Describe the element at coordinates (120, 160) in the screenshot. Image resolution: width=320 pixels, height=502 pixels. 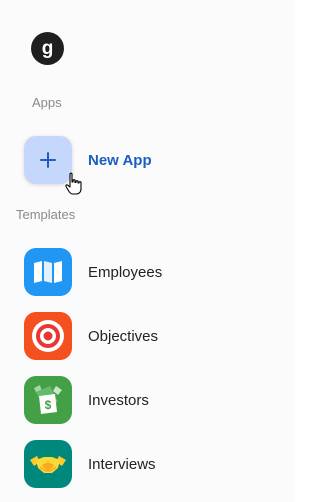
I see `new-app-label: New App` at that location.